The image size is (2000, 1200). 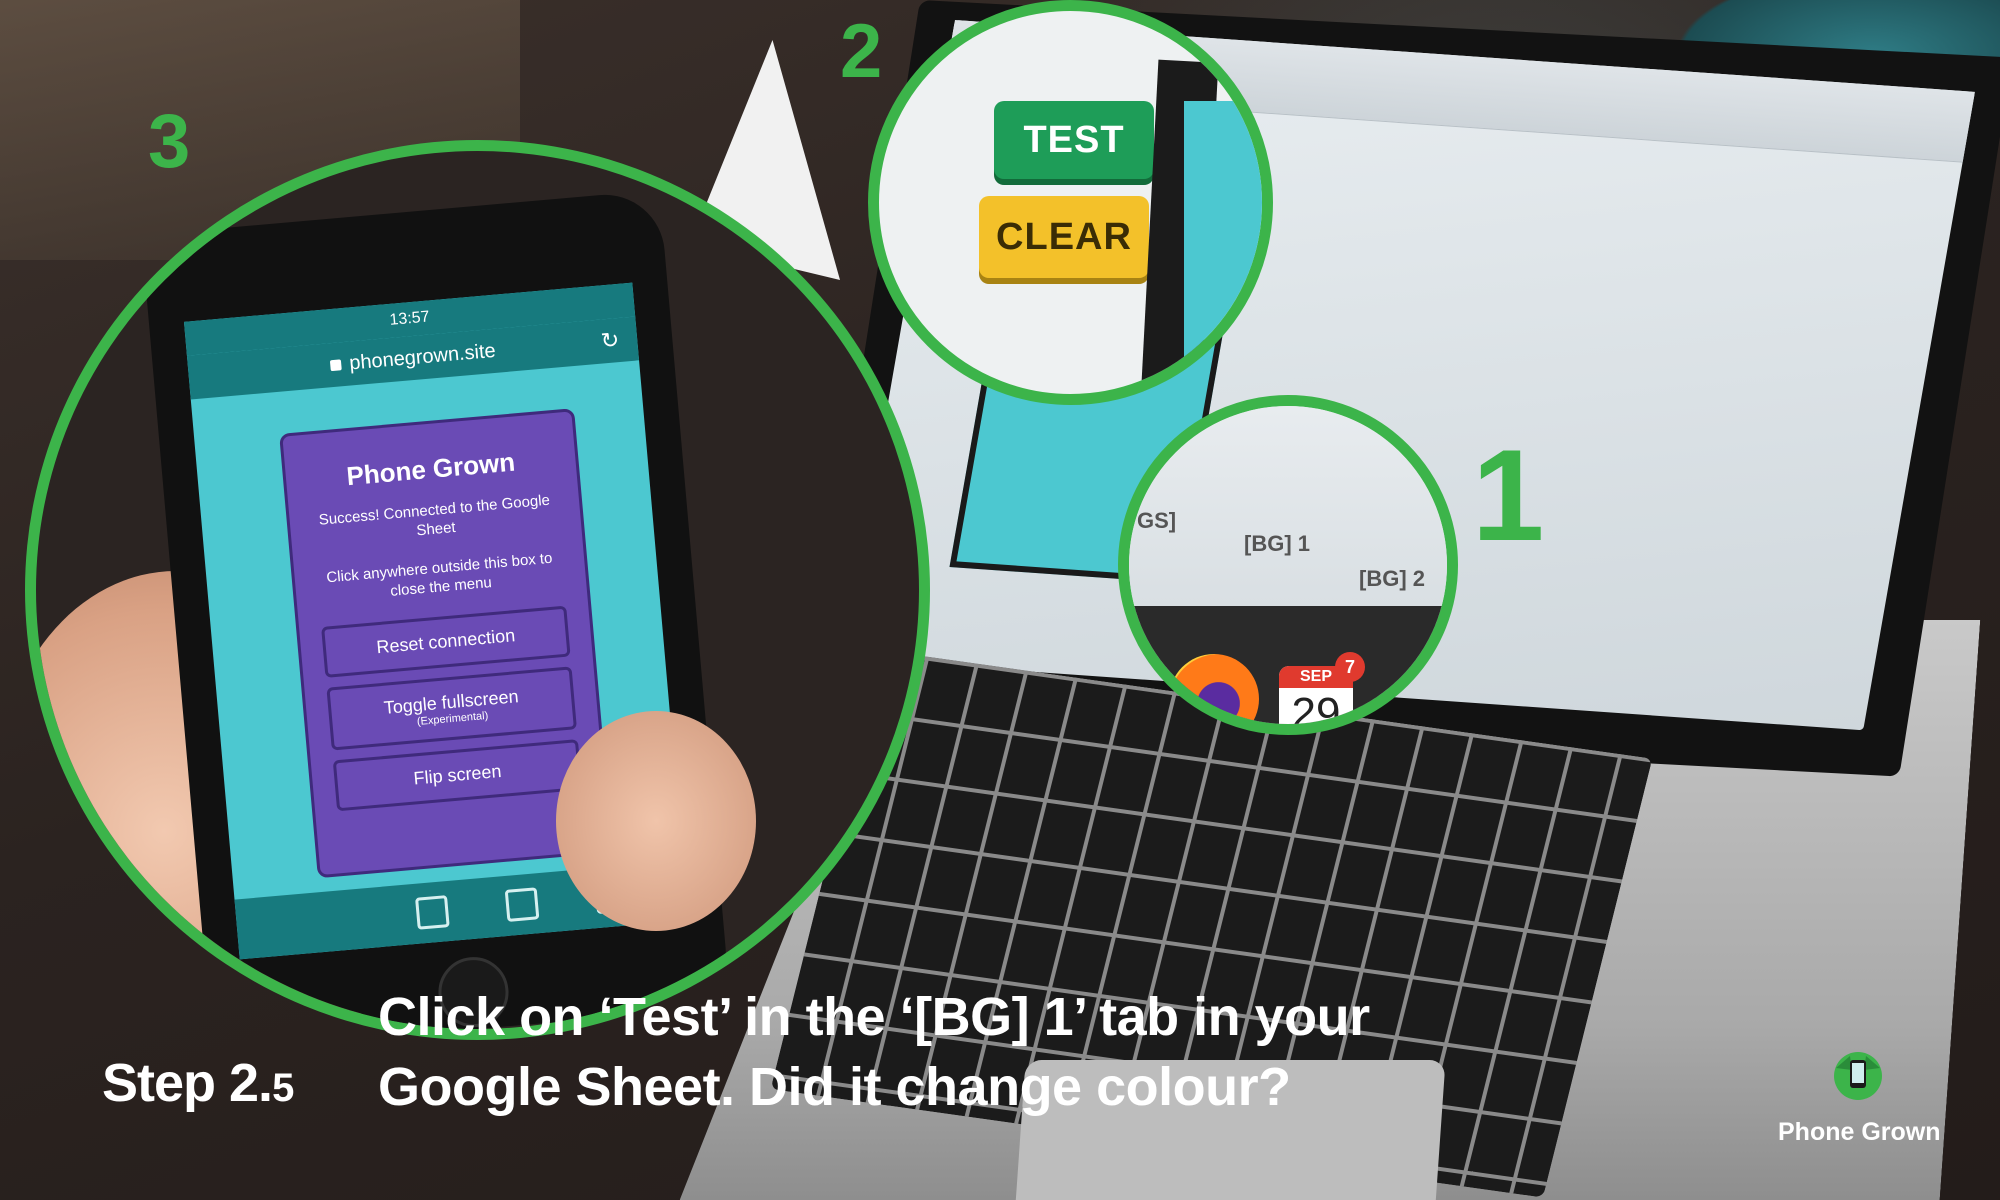 What do you see at coordinates (432, 912) in the screenshot?
I see `share-icon` at bounding box center [432, 912].